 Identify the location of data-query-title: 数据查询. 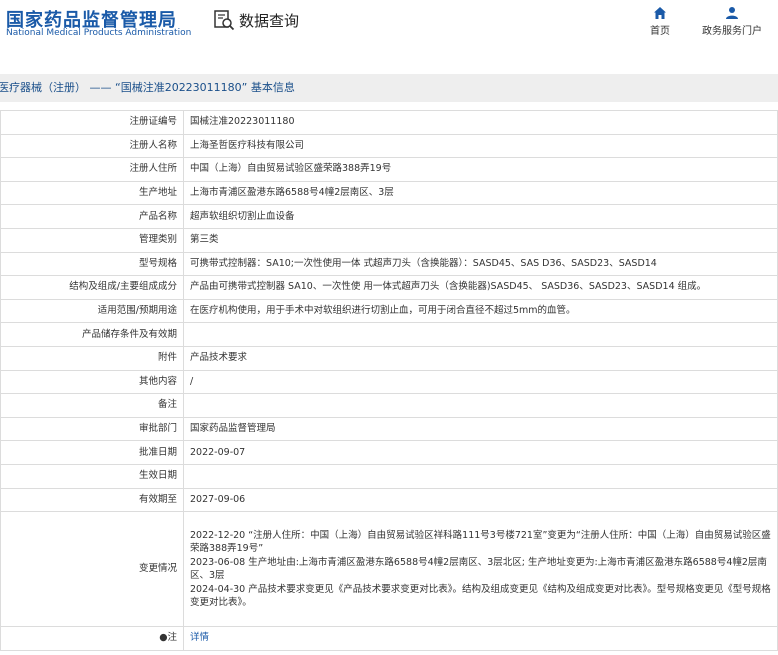
(256, 20).